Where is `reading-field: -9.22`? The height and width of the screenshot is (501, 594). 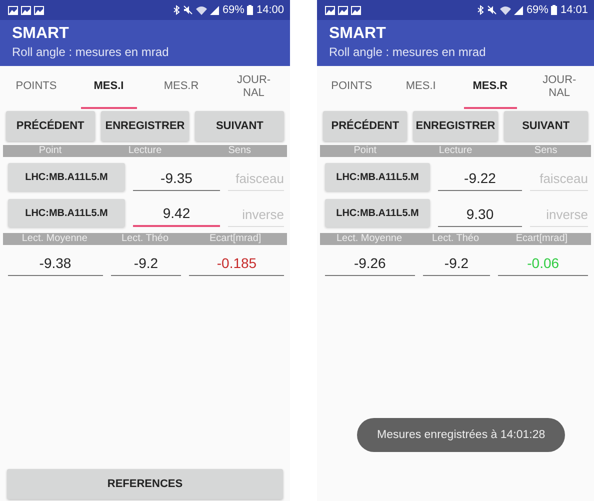 reading-field: -9.22 is located at coordinates (480, 178).